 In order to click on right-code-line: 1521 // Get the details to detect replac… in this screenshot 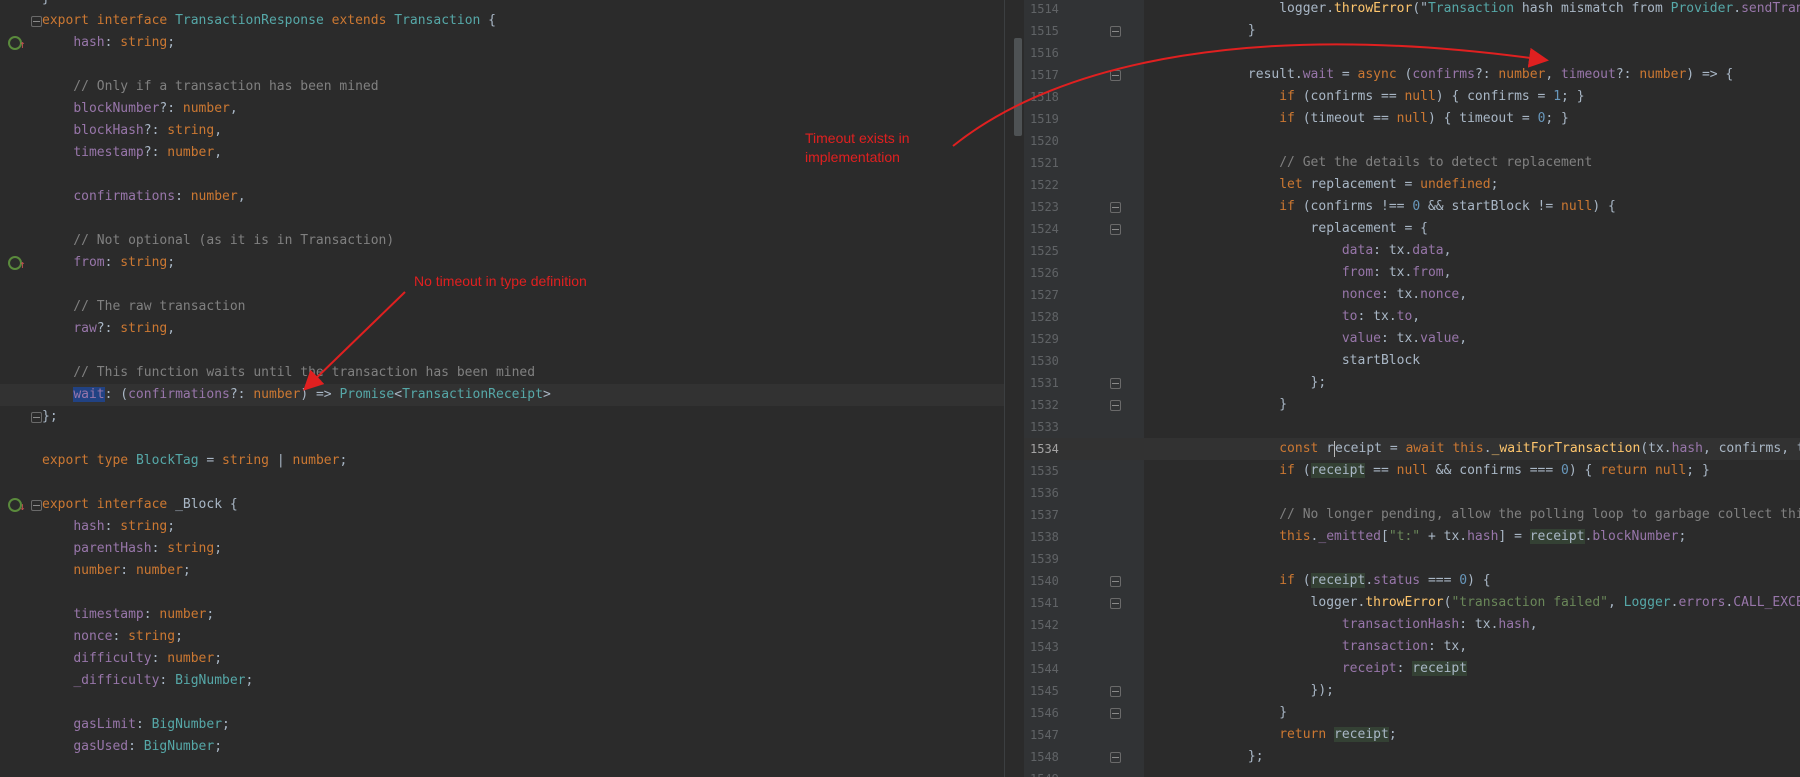, I will do `click(1412, 163)`.